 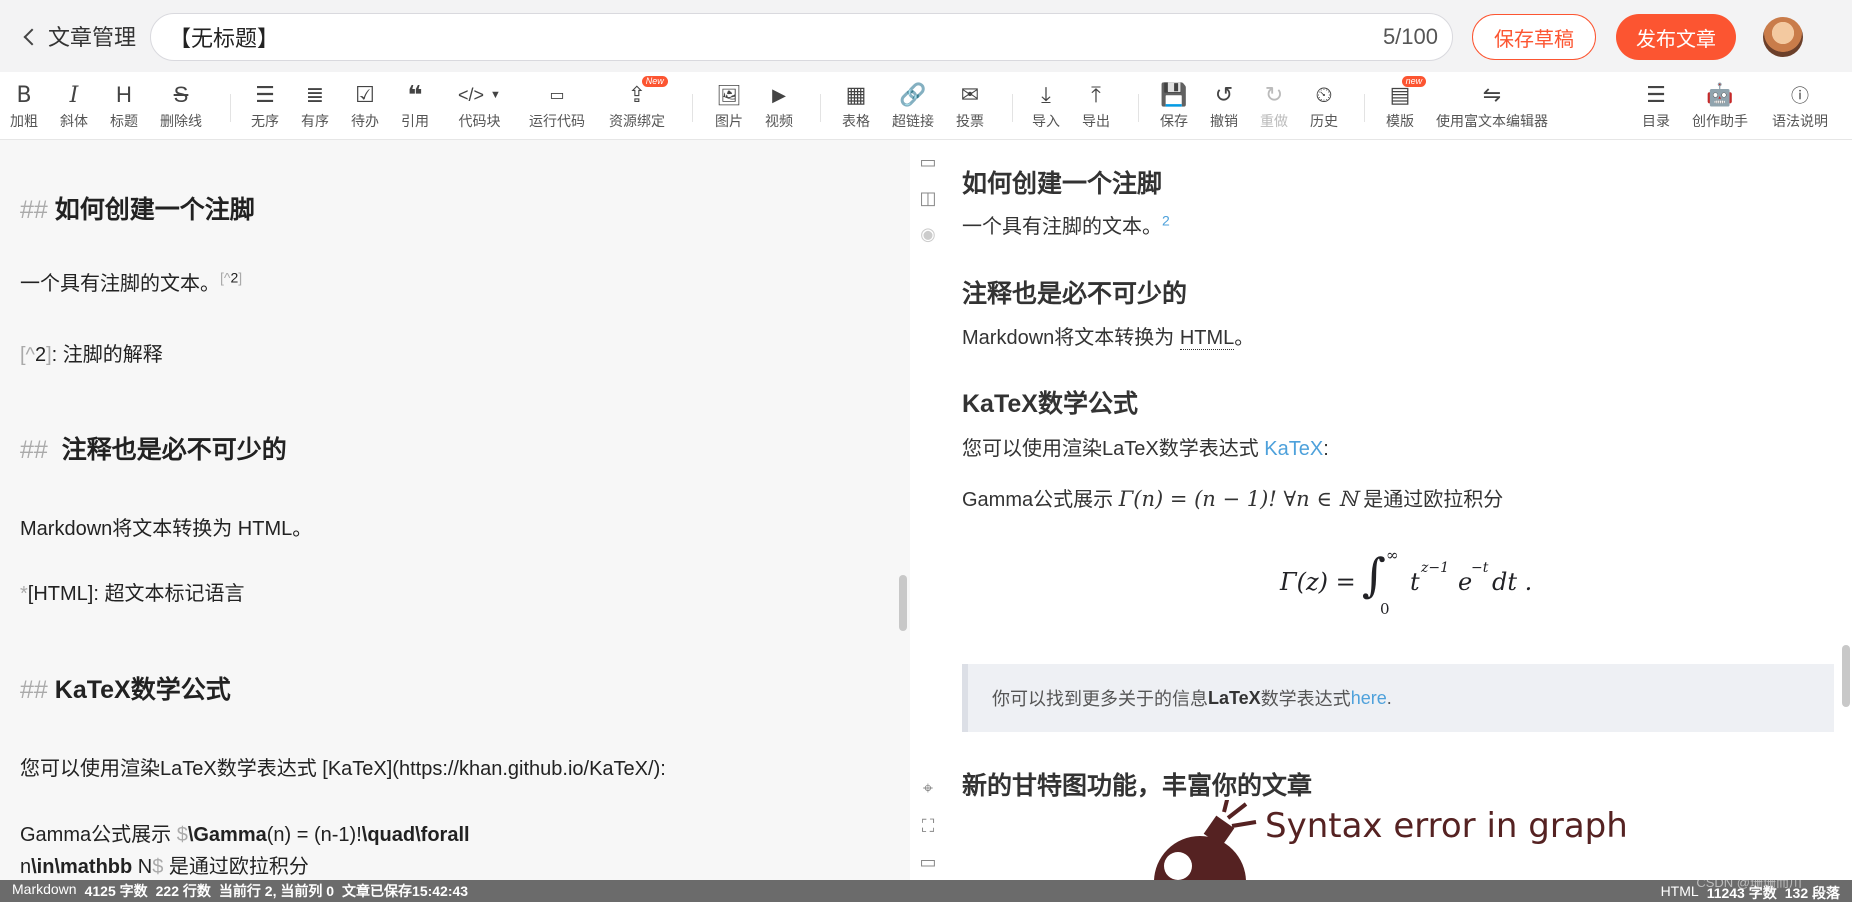 What do you see at coordinates (557, 95) in the screenshot?
I see `run-code-icon: ▭` at bounding box center [557, 95].